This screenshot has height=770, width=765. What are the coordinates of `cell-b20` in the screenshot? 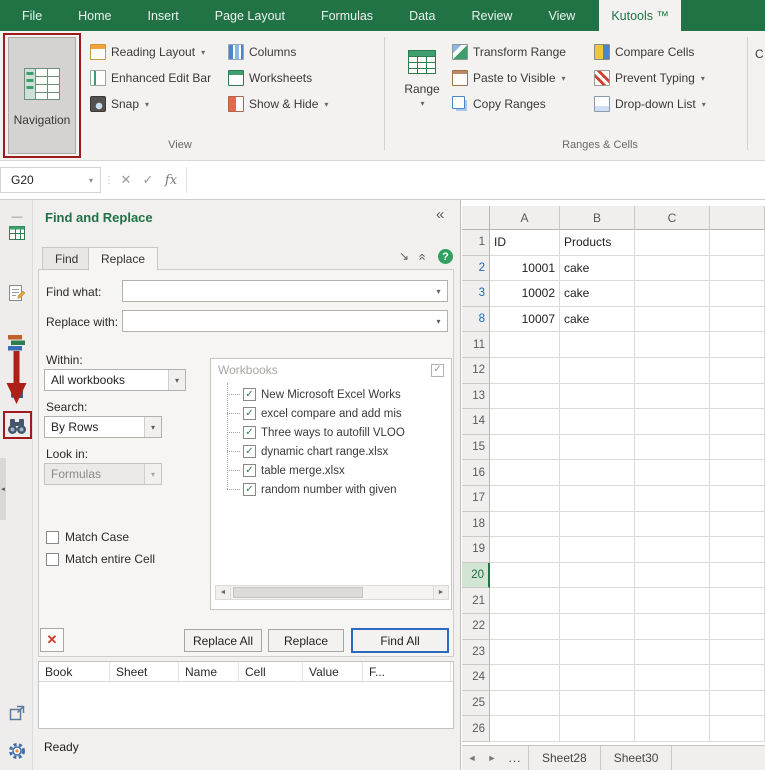 It's located at (597, 575).